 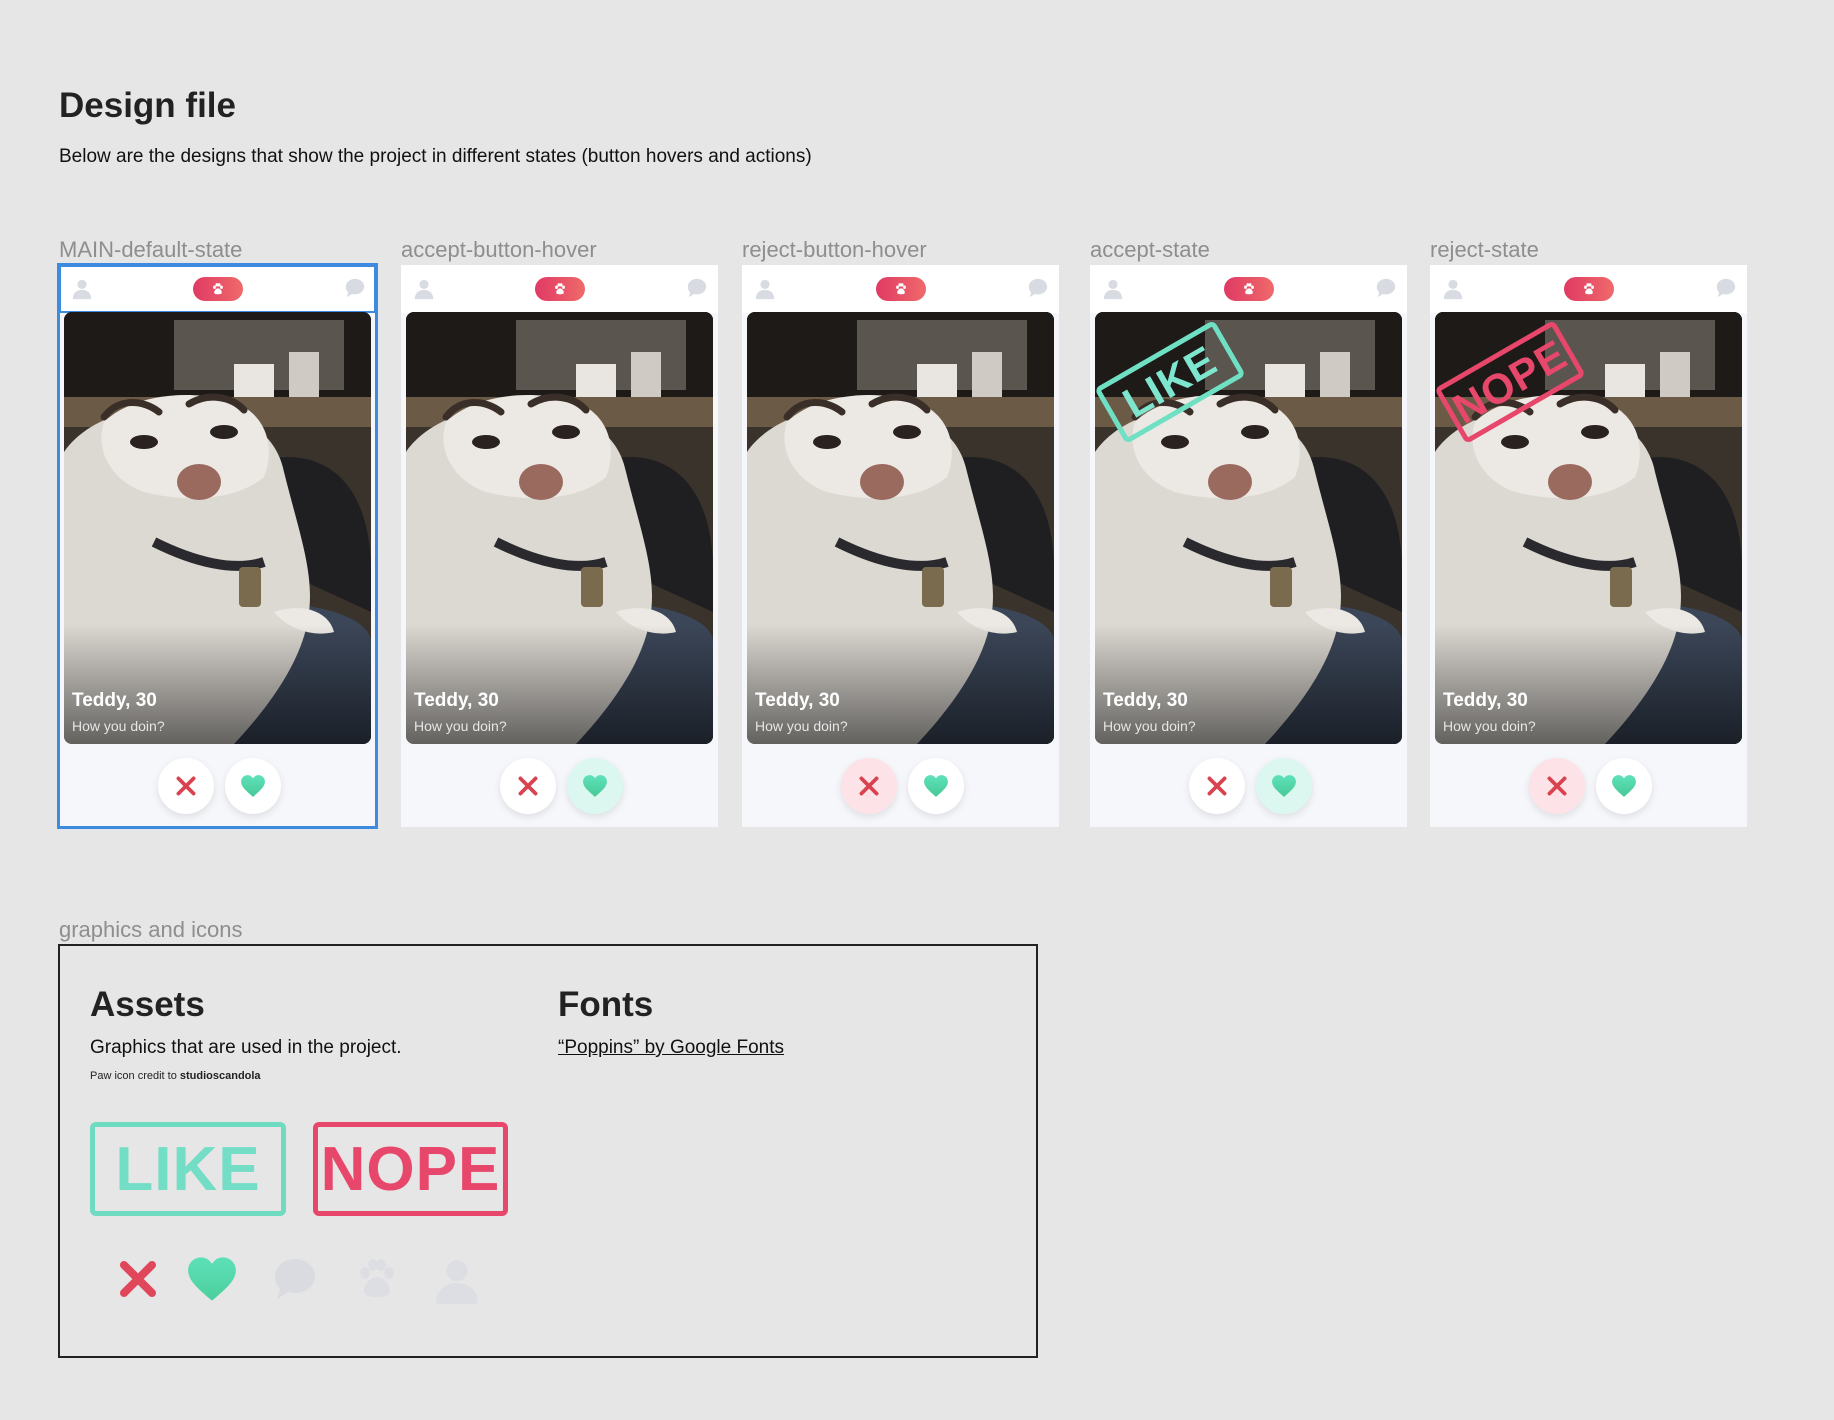 I want to click on like-stamp-asset: LIKE, so click(x=188, y=1169).